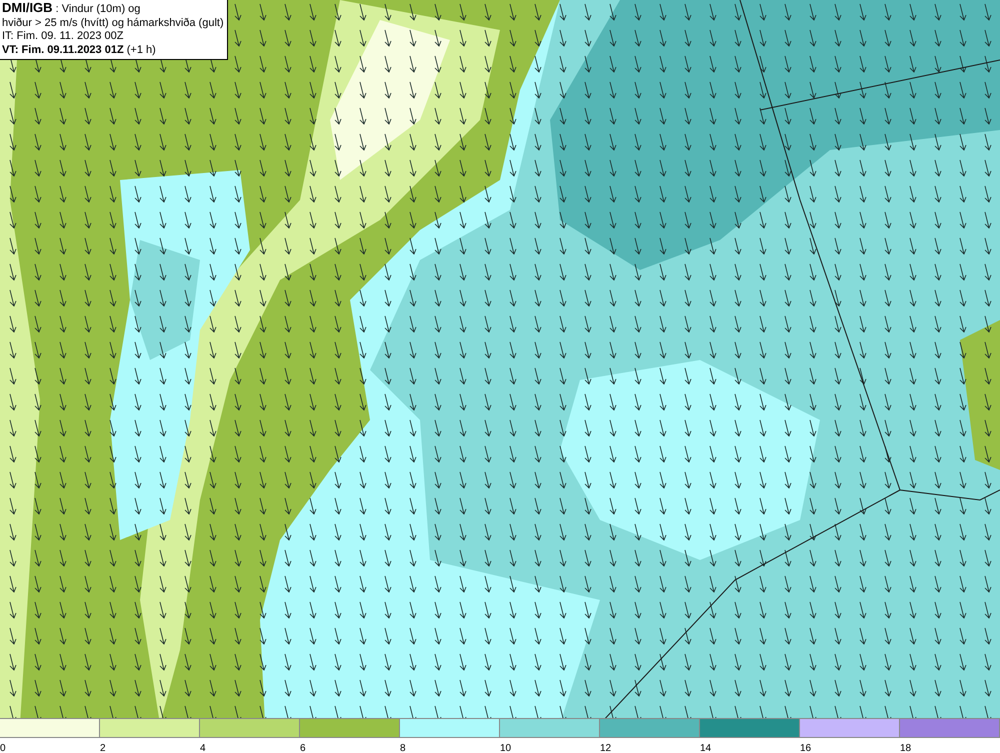 This screenshot has width=1000, height=753. What do you see at coordinates (72, 8) in the screenshot?
I see `title-line: DMI/IGB : Vindur (10m) og` at bounding box center [72, 8].